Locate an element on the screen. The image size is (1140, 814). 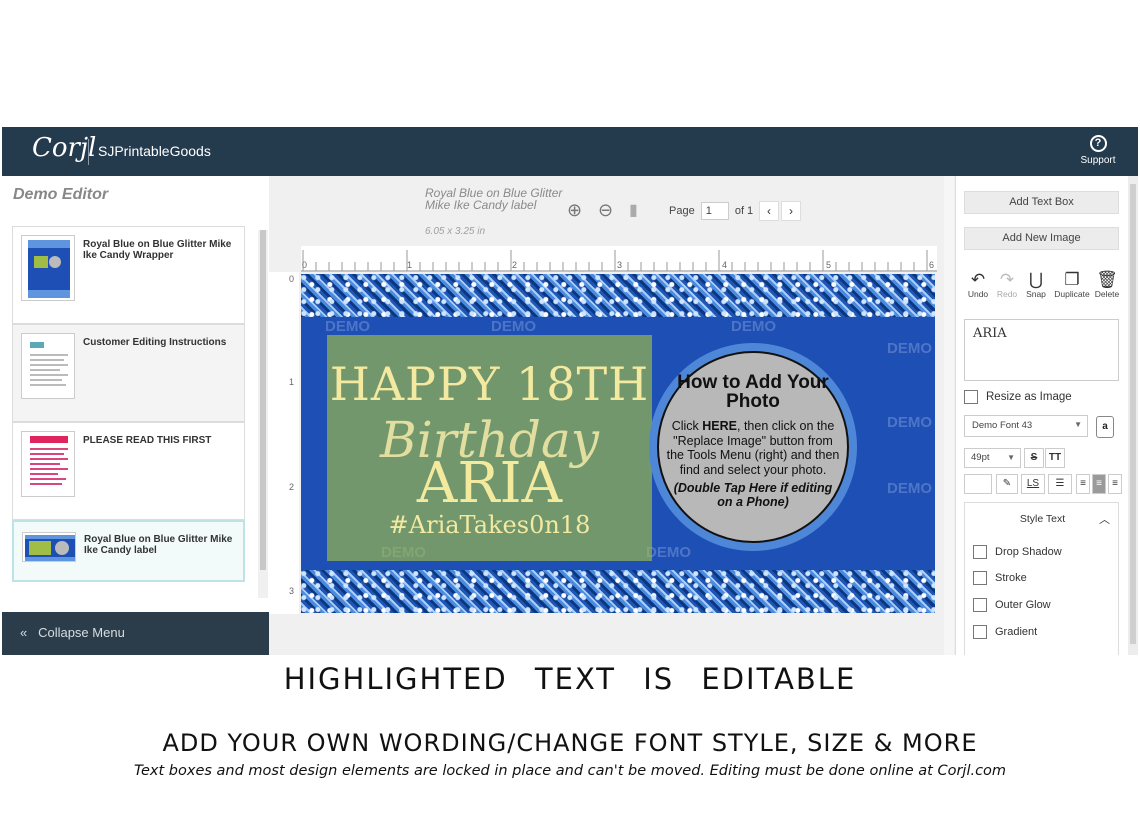
gradient-option: Gradient is located at coordinates (1005, 632).